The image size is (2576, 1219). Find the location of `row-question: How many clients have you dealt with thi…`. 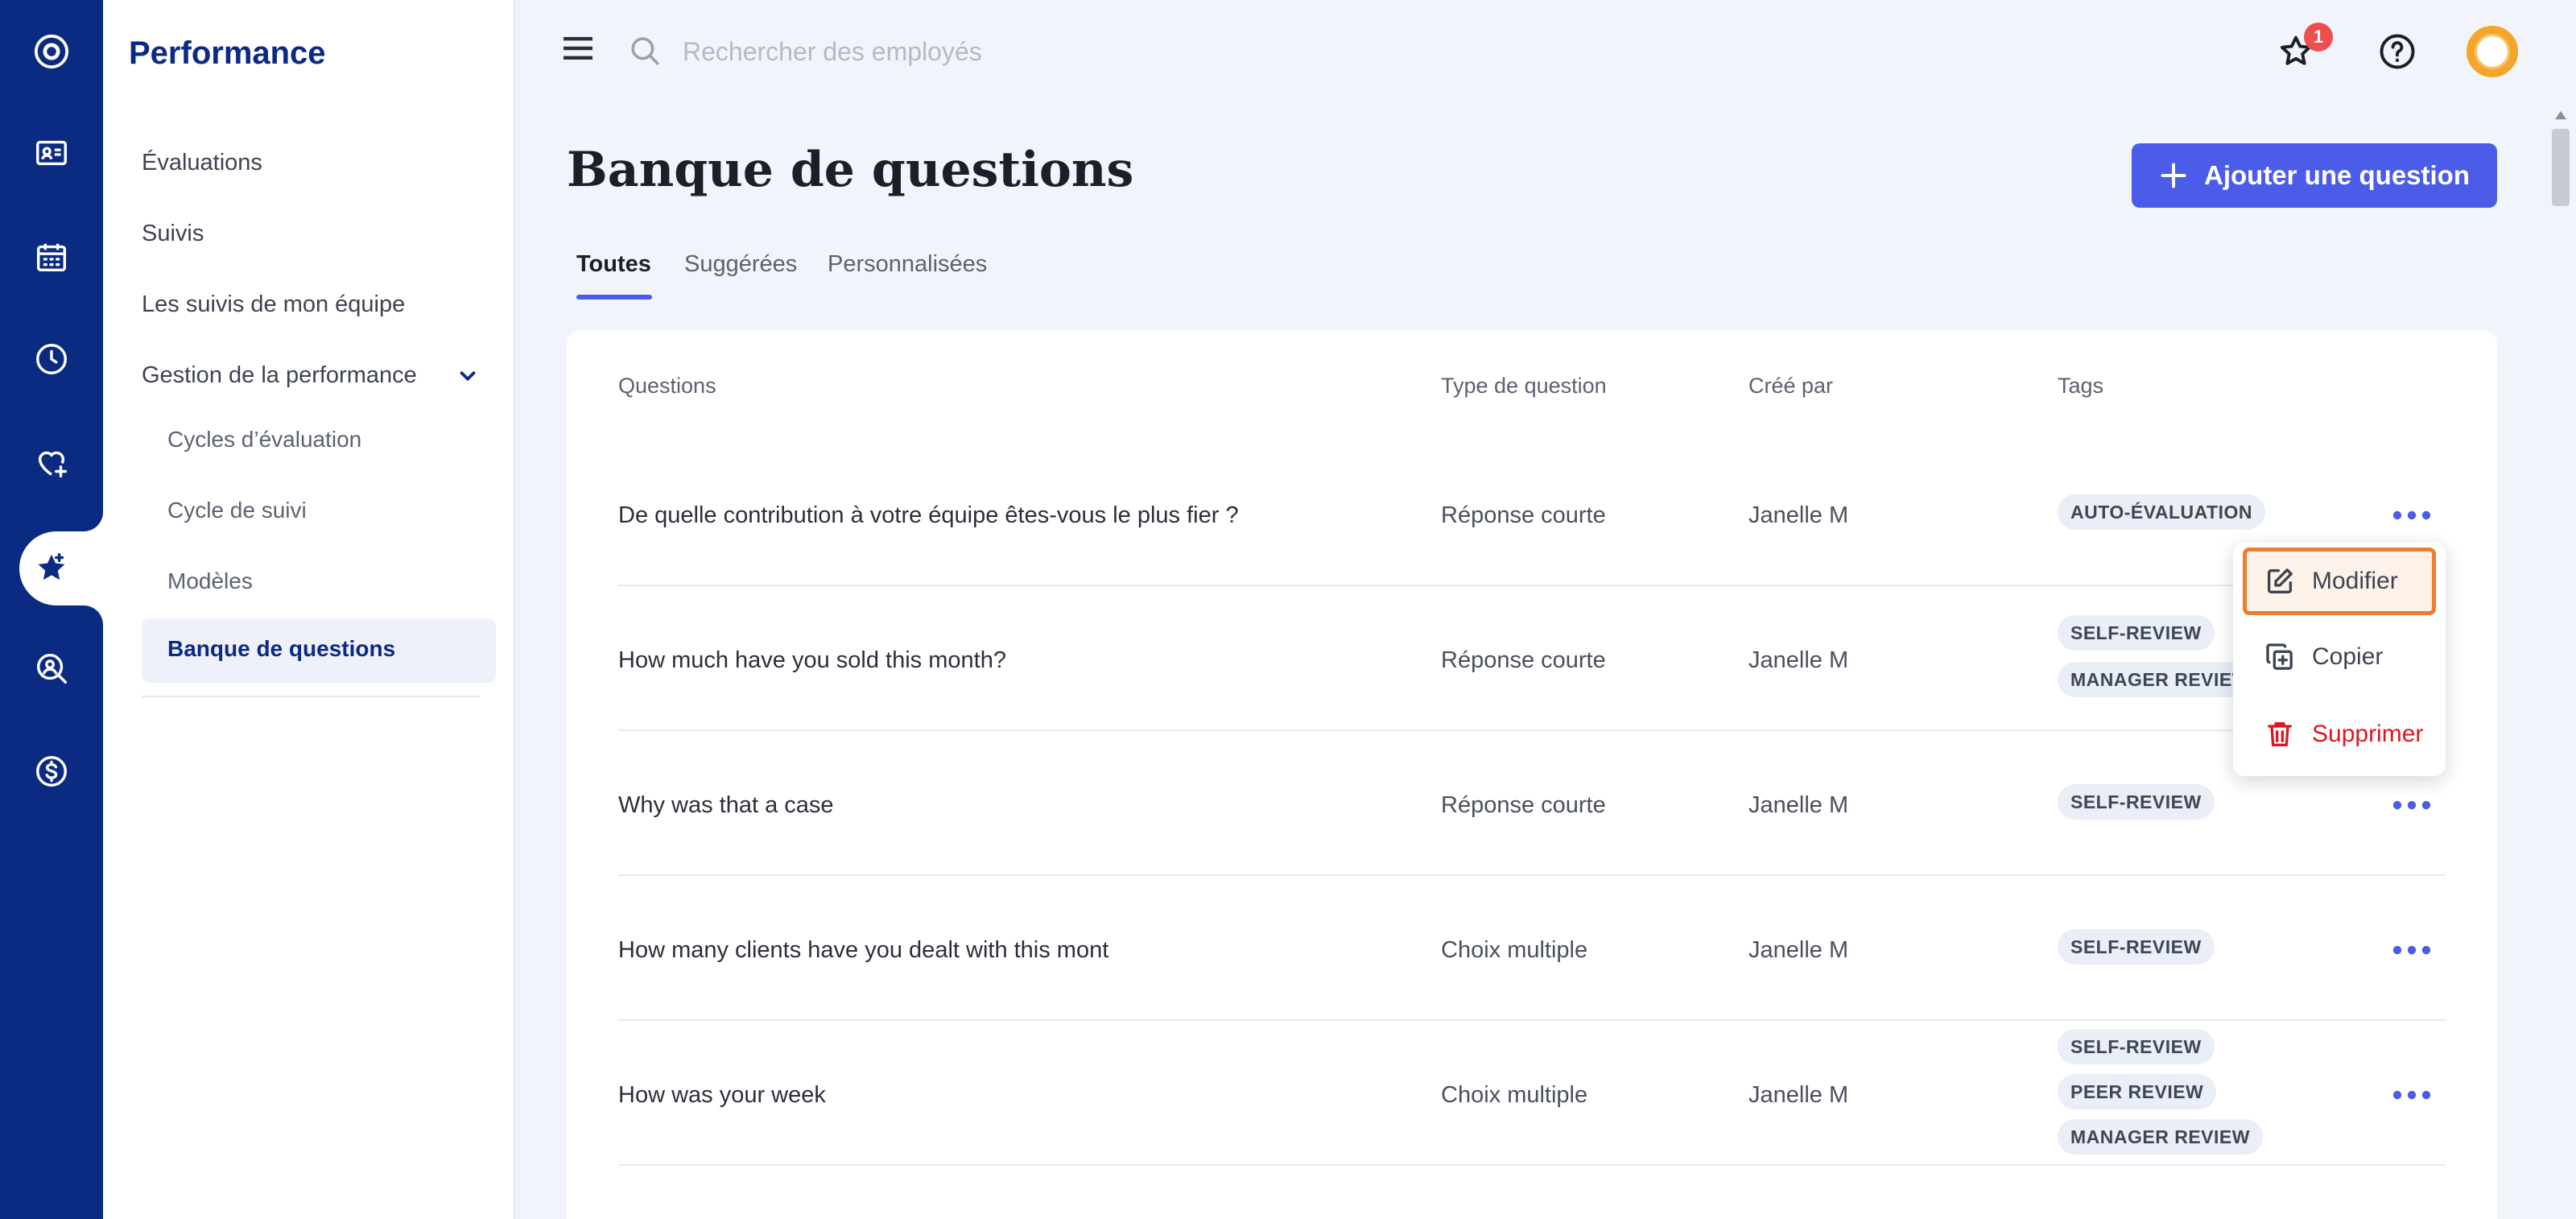

row-question: How many clients have you dealt with thi… is located at coordinates (863, 950).